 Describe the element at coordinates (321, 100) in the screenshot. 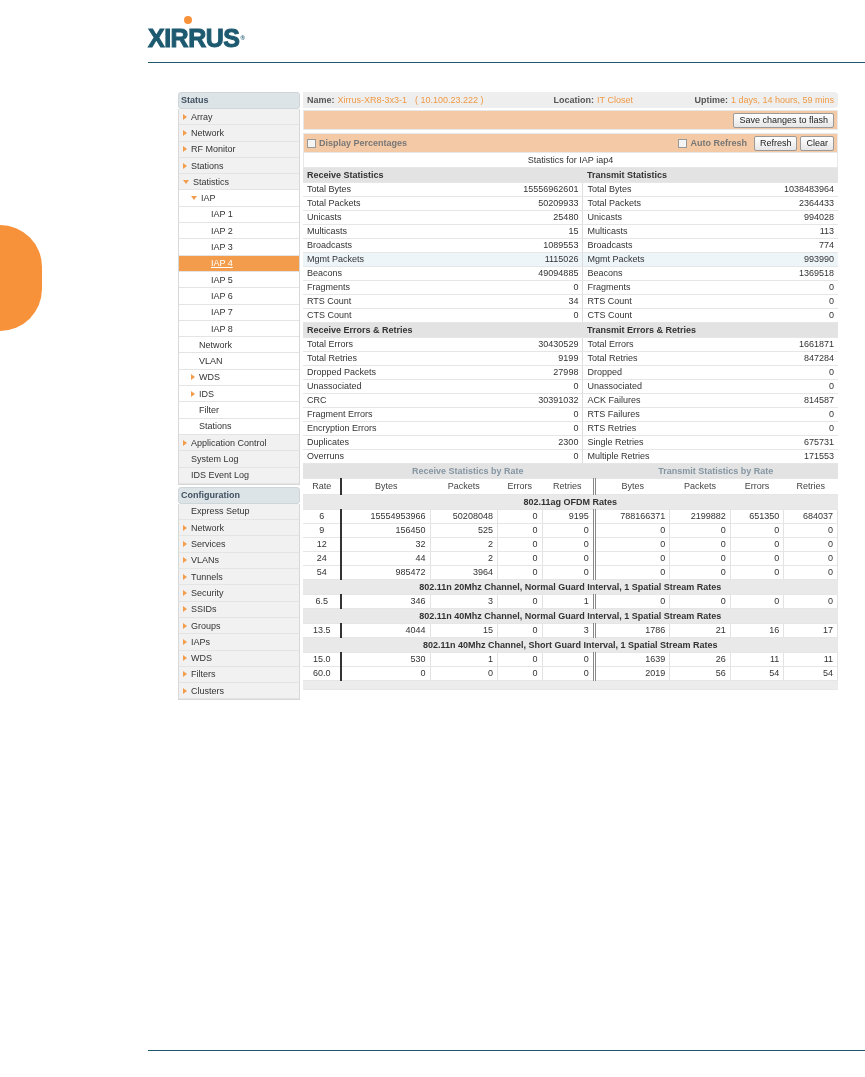

I see `name-label: Name:` at that location.